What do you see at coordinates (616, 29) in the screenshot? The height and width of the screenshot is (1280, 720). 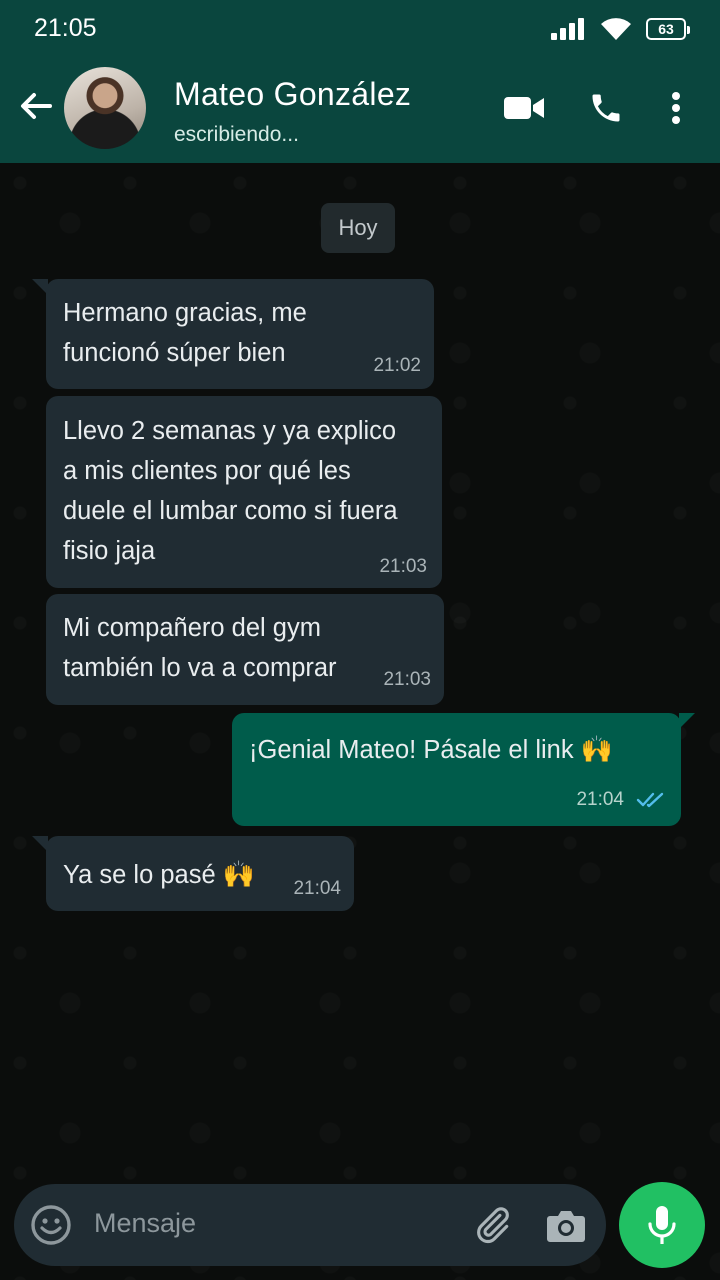 I see `wifi-icon` at bounding box center [616, 29].